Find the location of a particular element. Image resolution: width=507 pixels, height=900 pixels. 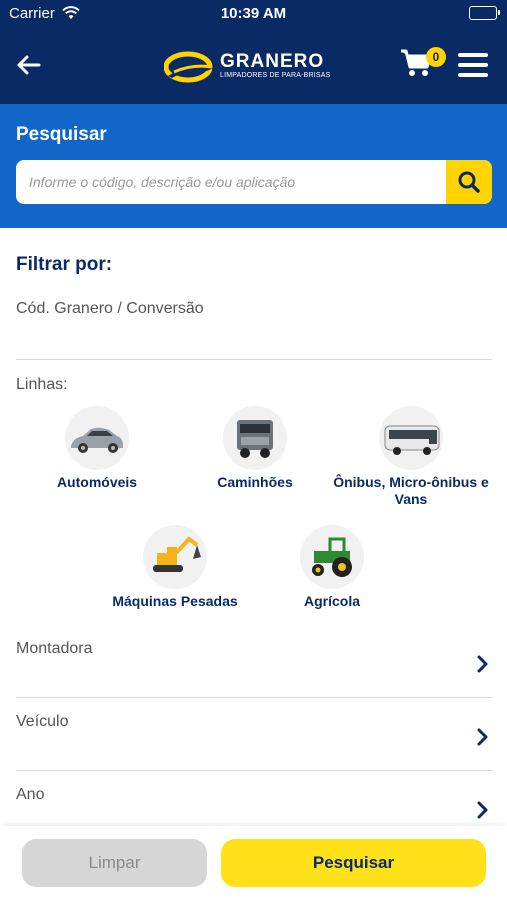

tractor-icon is located at coordinates (332, 557).